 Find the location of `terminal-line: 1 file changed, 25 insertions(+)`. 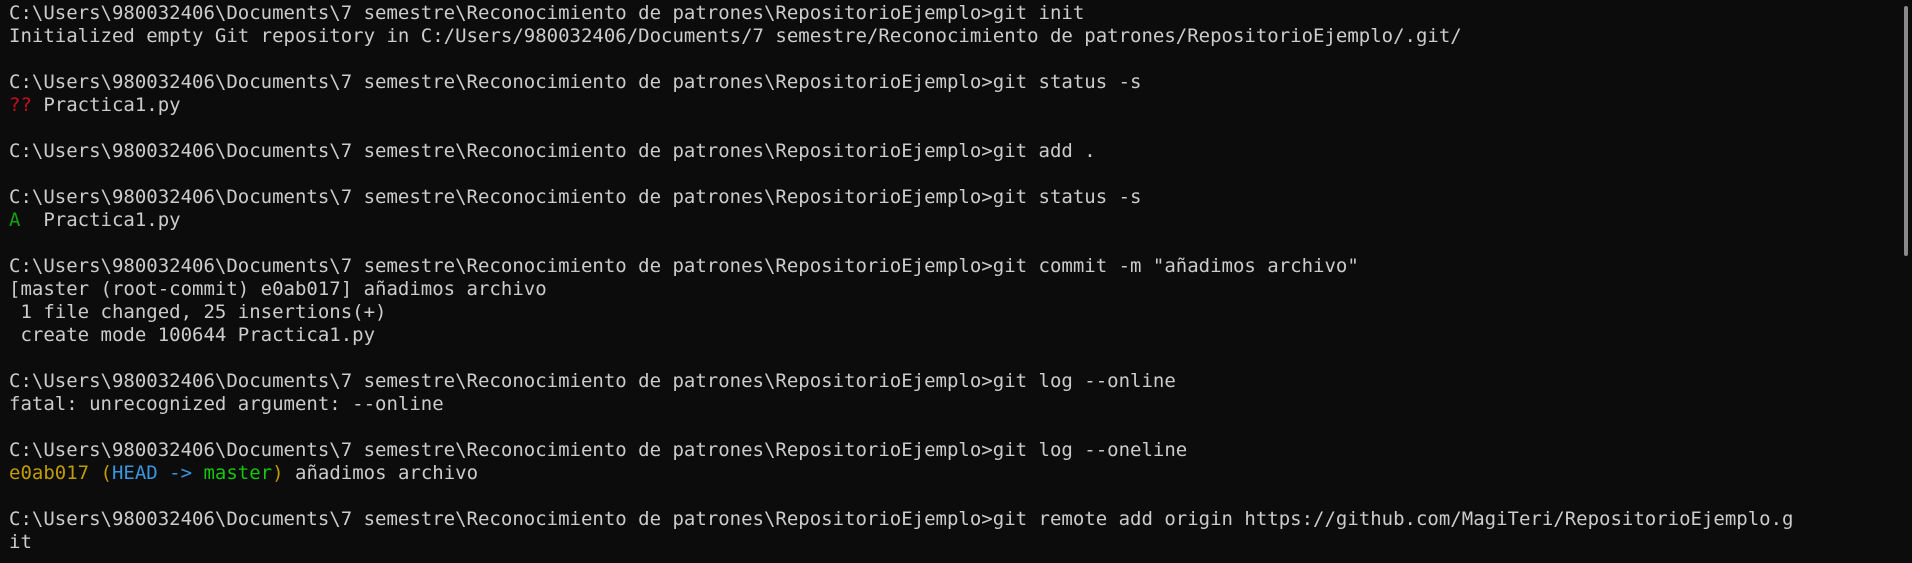

terminal-line: 1 file changed, 25 insertions(+) is located at coordinates (953, 312).